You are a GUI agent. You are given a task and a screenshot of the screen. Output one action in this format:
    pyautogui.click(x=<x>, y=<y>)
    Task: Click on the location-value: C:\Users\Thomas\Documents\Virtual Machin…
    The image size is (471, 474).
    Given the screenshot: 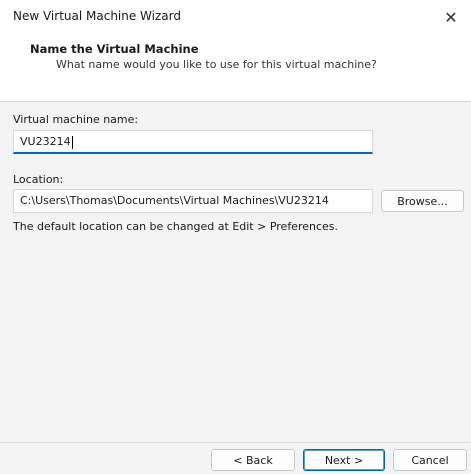 What is the action you would take?
    pyautogui.click(x=174, y=200)
    